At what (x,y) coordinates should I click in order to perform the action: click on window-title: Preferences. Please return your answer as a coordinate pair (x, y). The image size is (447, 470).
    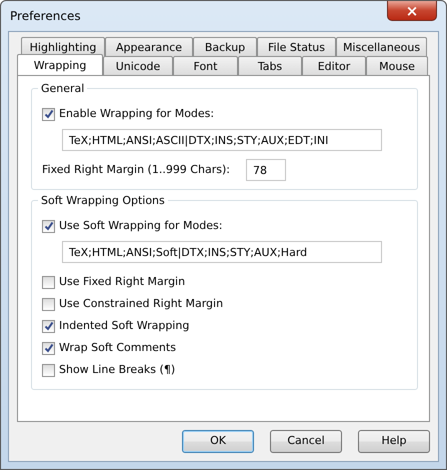
    Looking at the image, I should click on (45, 16).